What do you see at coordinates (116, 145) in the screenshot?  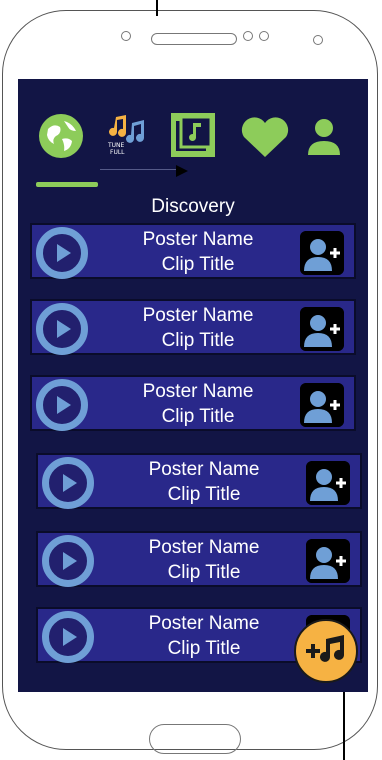 I see `svg-text: TUNE` at bounding box center [116, 145].